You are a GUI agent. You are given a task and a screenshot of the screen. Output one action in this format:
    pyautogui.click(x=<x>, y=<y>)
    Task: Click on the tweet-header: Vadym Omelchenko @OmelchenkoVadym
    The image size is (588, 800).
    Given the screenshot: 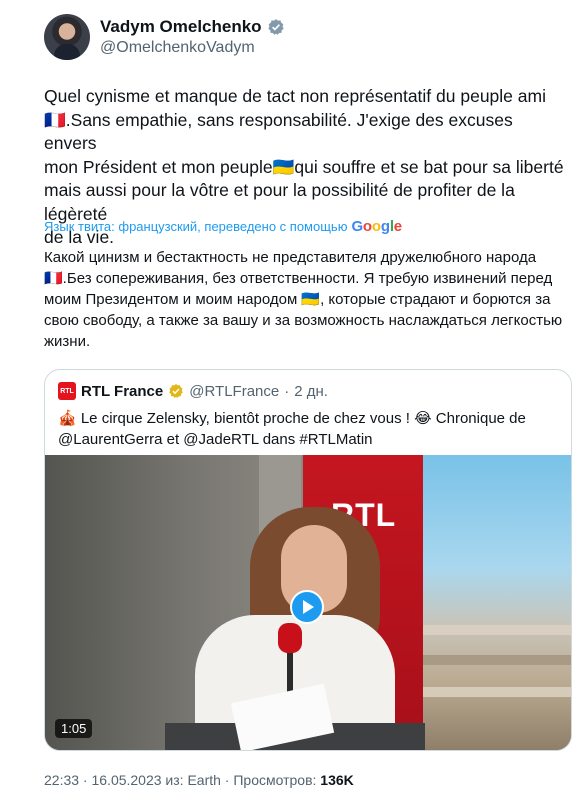 What is the action you would take?
    pyautogui.click(x=164, y=37)
    